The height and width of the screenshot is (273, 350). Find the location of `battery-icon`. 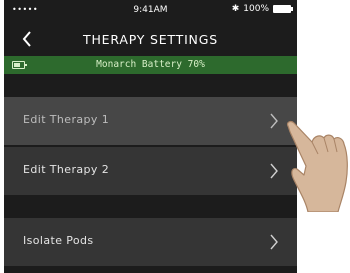

battery-icon is located at coordinates (283, 9).